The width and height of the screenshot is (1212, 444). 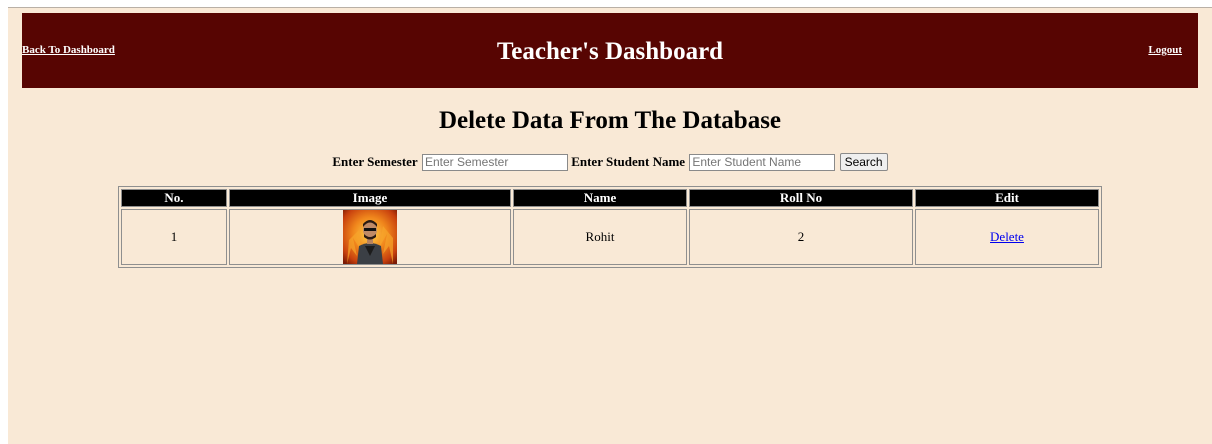 I want to click on table-header-row: No. Image Name Roll No Edit, so click(x=610, y=198).